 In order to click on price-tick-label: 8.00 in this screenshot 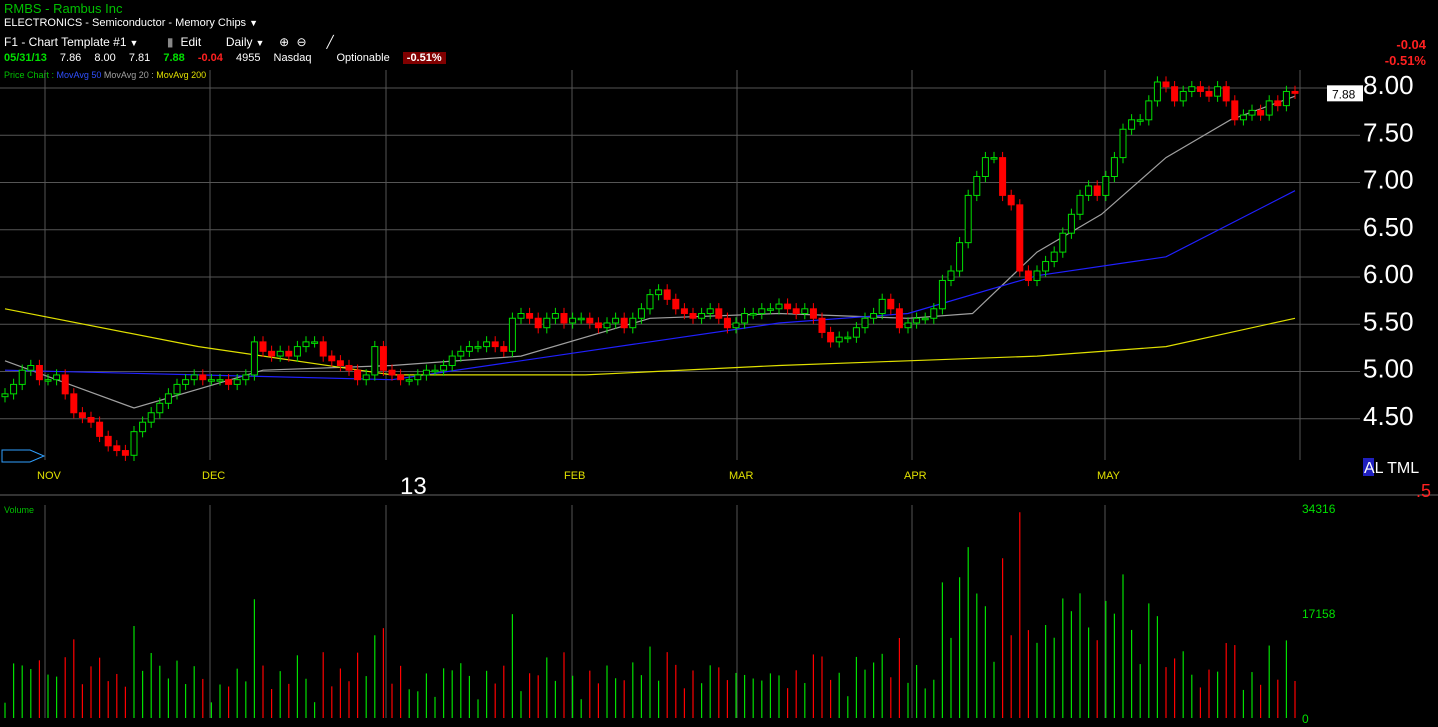, I will do `click(1388, 85)`.